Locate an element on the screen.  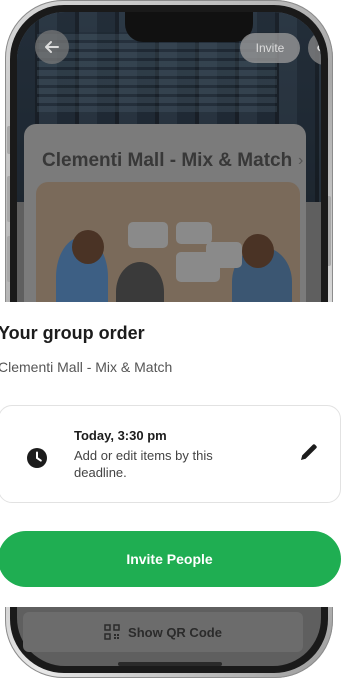
back-button is located at coordinates (52, 47).